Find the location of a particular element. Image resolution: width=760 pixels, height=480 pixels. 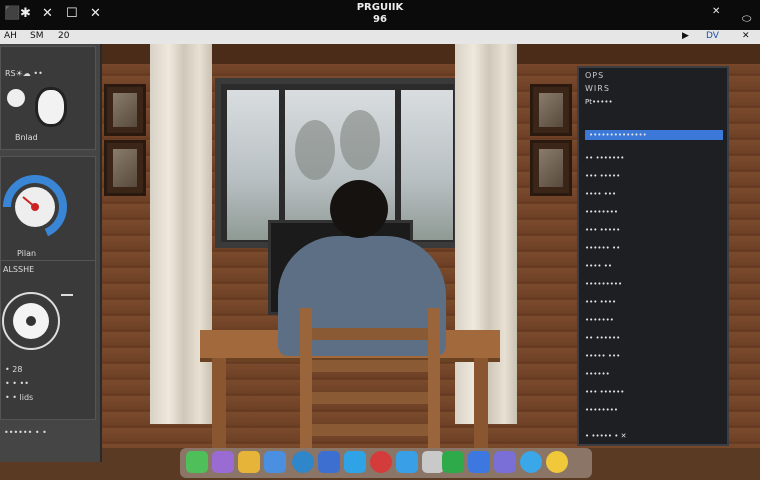

readout: • • lids is located at coordinates (19, 397).